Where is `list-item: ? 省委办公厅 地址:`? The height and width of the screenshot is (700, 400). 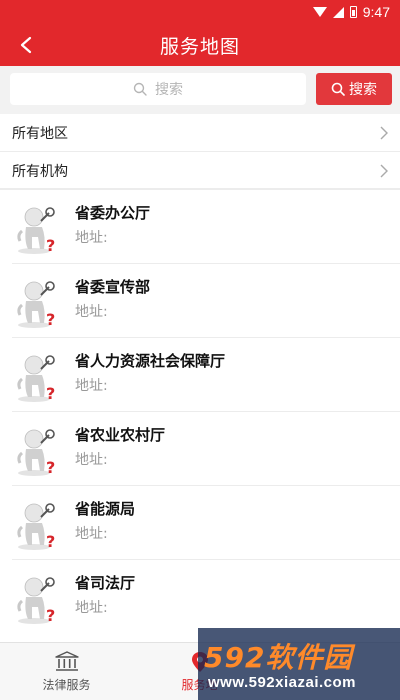 list-item: ? 省委办公厅 地址: is located at coordinates (200, 227).